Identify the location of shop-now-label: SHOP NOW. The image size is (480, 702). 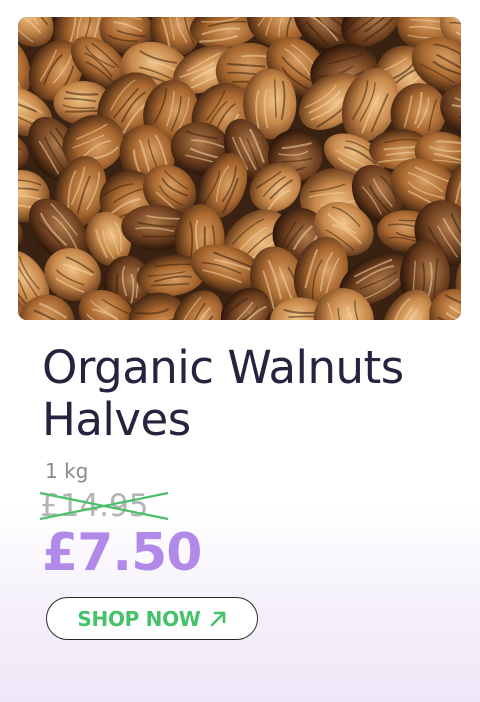
(139, 618).